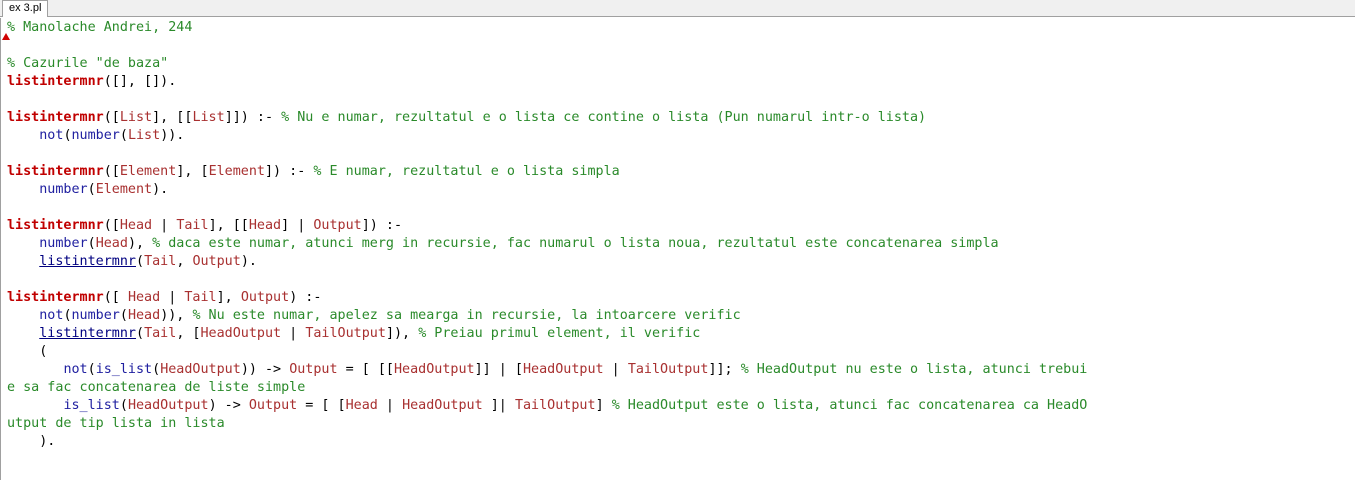  What do you see at coordinates (176, 315) in the screenshot?
I see `code-token: )),` at bounding box center [176, 315].